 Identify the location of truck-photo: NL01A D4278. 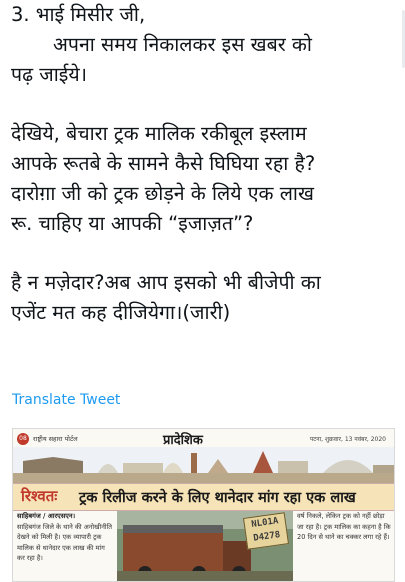
(205, 546).